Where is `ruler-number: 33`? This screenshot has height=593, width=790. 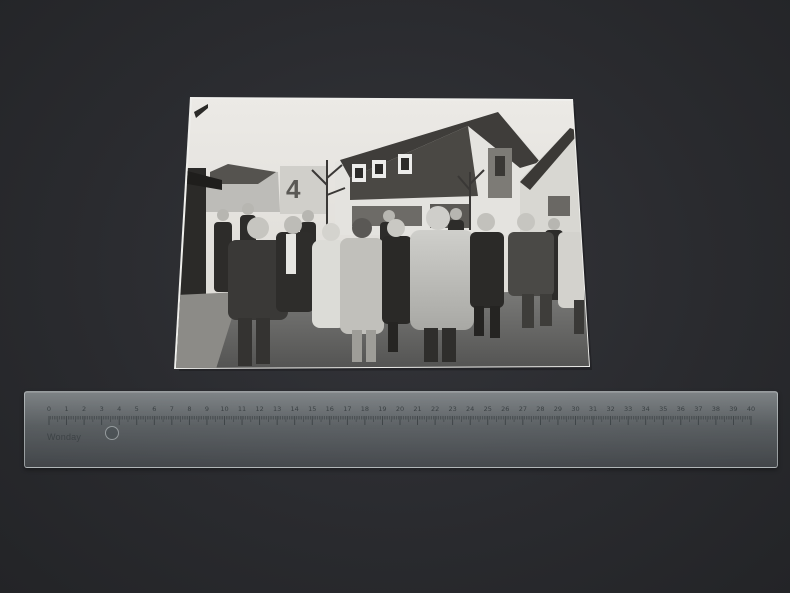 ruler-number: 33 is located at coordinates (628, 409).